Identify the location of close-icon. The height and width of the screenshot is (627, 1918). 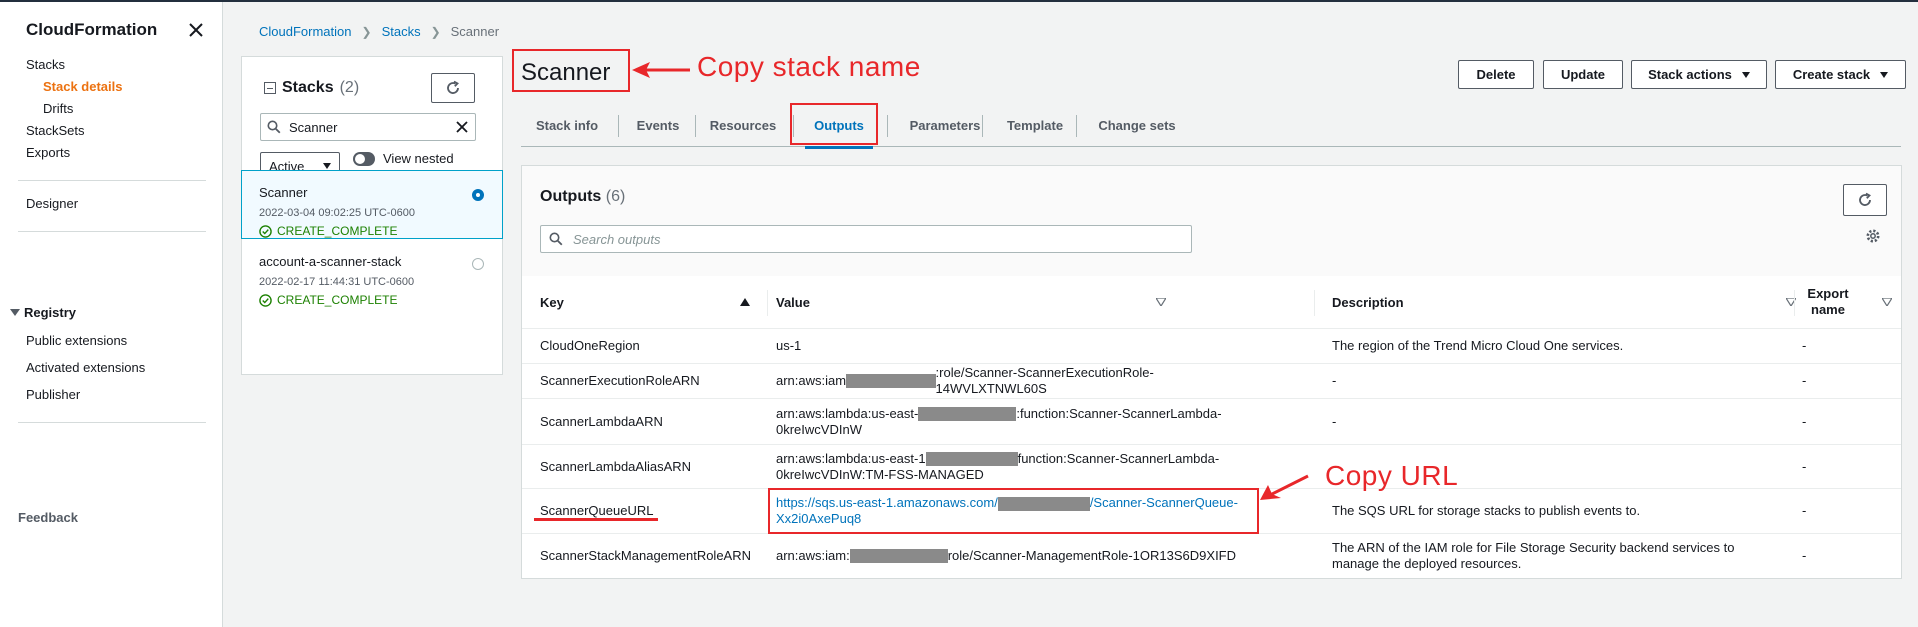
(196, 30).